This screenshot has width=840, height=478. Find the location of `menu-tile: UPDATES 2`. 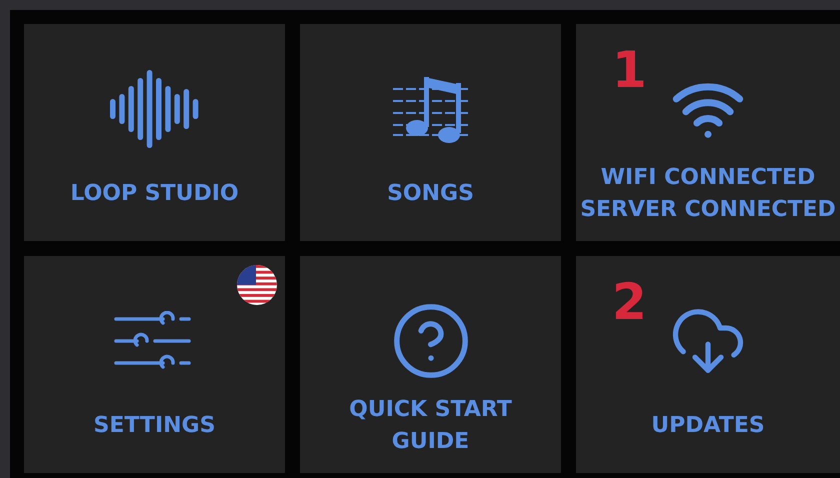

menu-tile: UPDATES 2 is located at coordinates (708, 364).